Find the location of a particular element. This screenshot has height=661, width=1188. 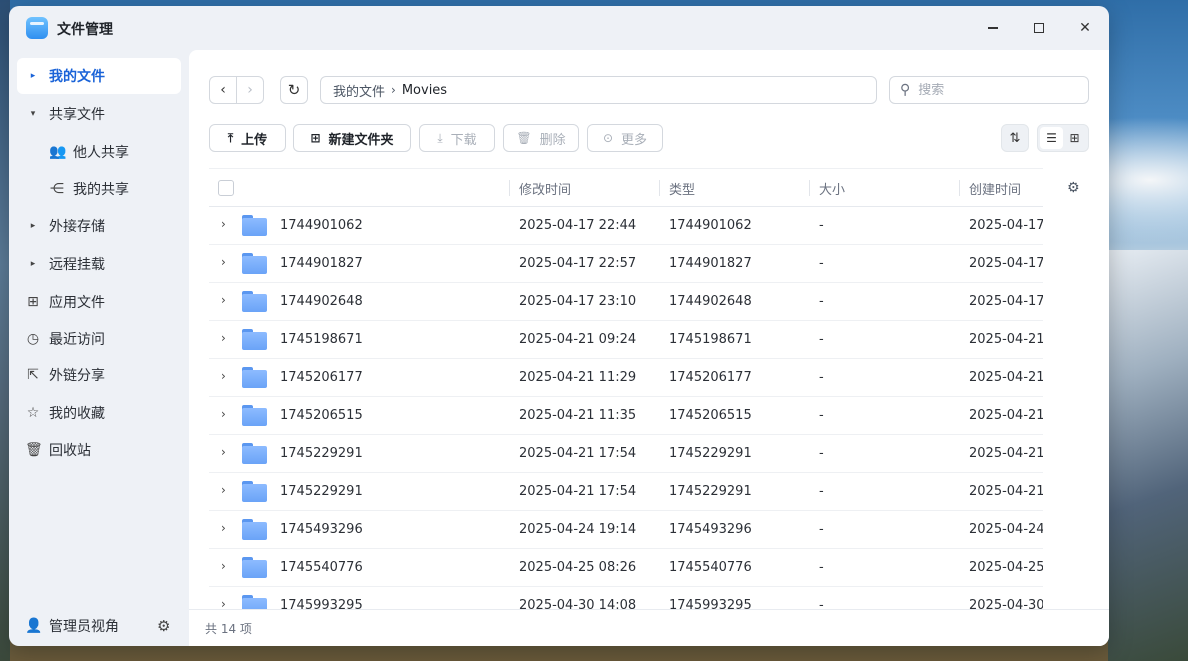

column-type: 类型 is located at coordinates (682, 188).